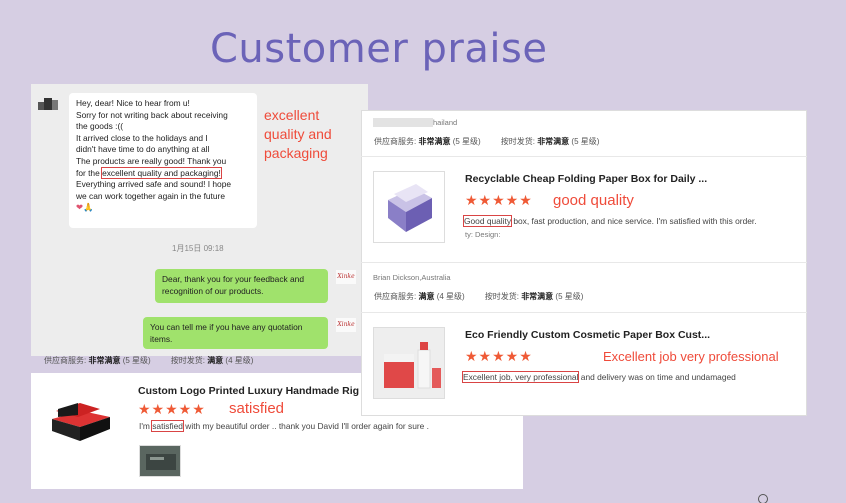  What do you see at coordinates (49, 105) in the screenshot?
I see `customer-avatar` at bounding box center [49, 105].